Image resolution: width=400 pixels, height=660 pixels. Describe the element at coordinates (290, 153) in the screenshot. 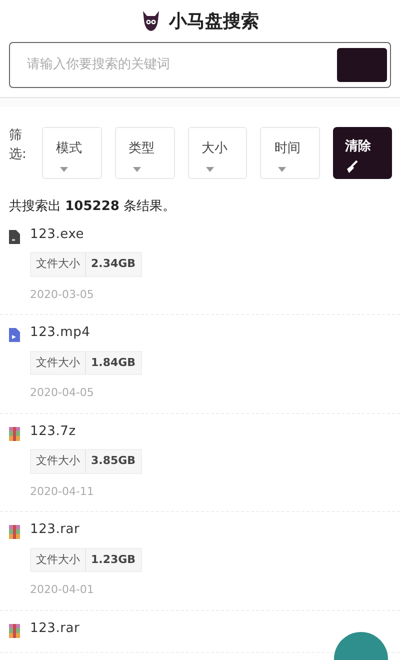

I see `filter-dropdown: 时间` at that location.